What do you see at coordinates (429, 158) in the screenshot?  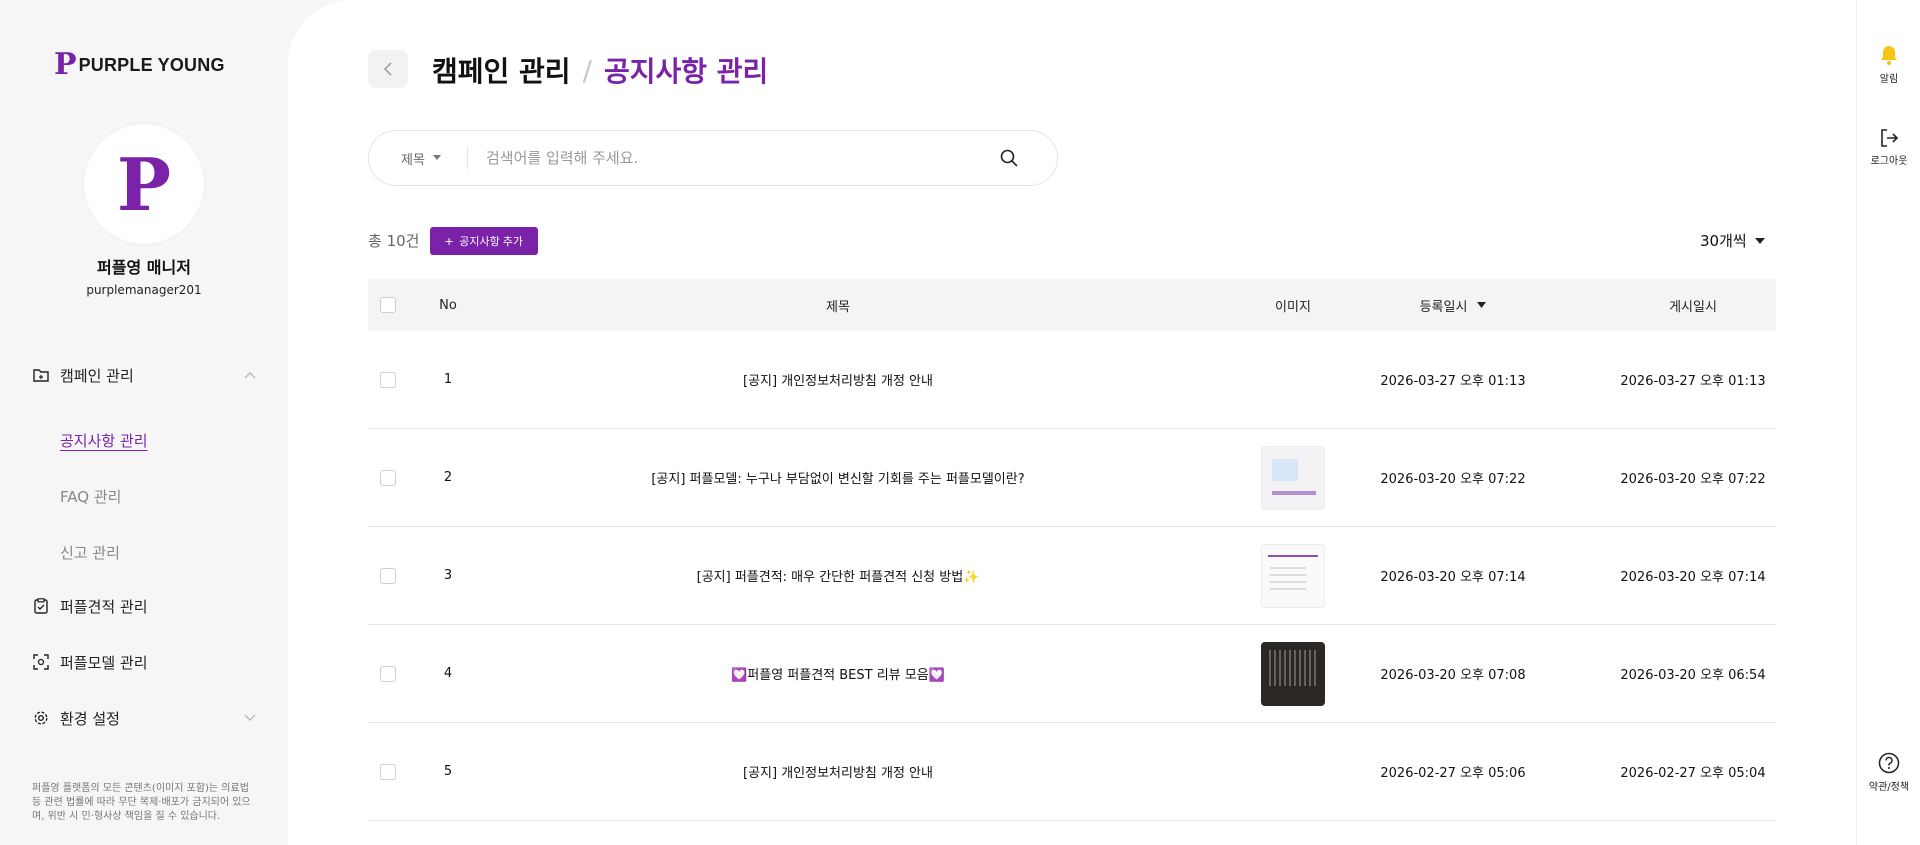 I see `search-field-select: 제목` at bounding box center [429, 158].